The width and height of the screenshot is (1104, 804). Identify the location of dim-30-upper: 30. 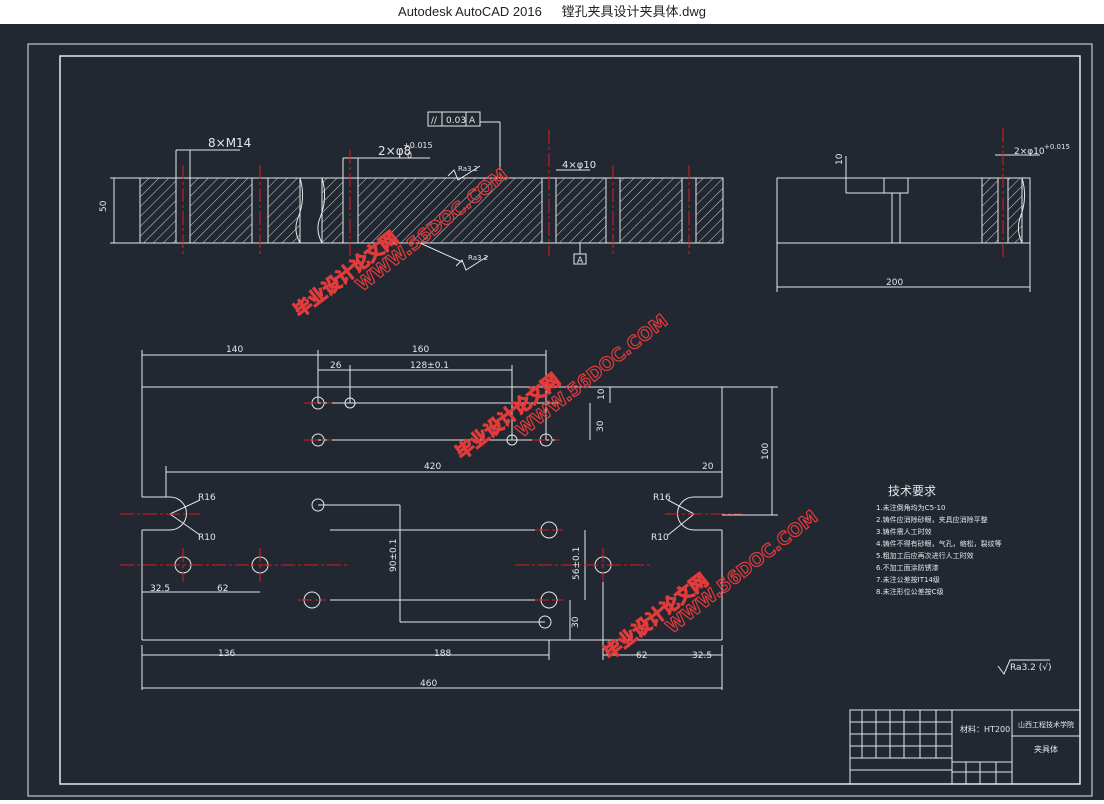
(601, 426).